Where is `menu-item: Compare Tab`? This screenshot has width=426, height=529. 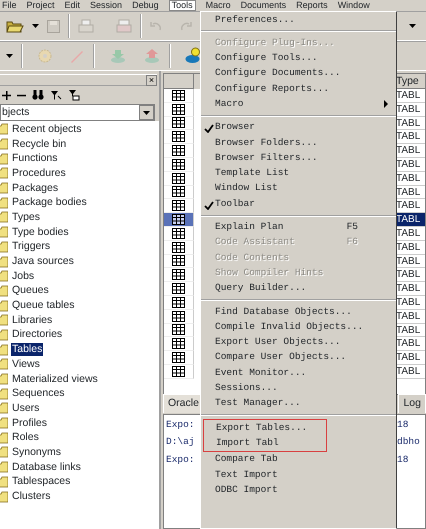 menu-item: Compare Tab is located at coordinates (298, 460).